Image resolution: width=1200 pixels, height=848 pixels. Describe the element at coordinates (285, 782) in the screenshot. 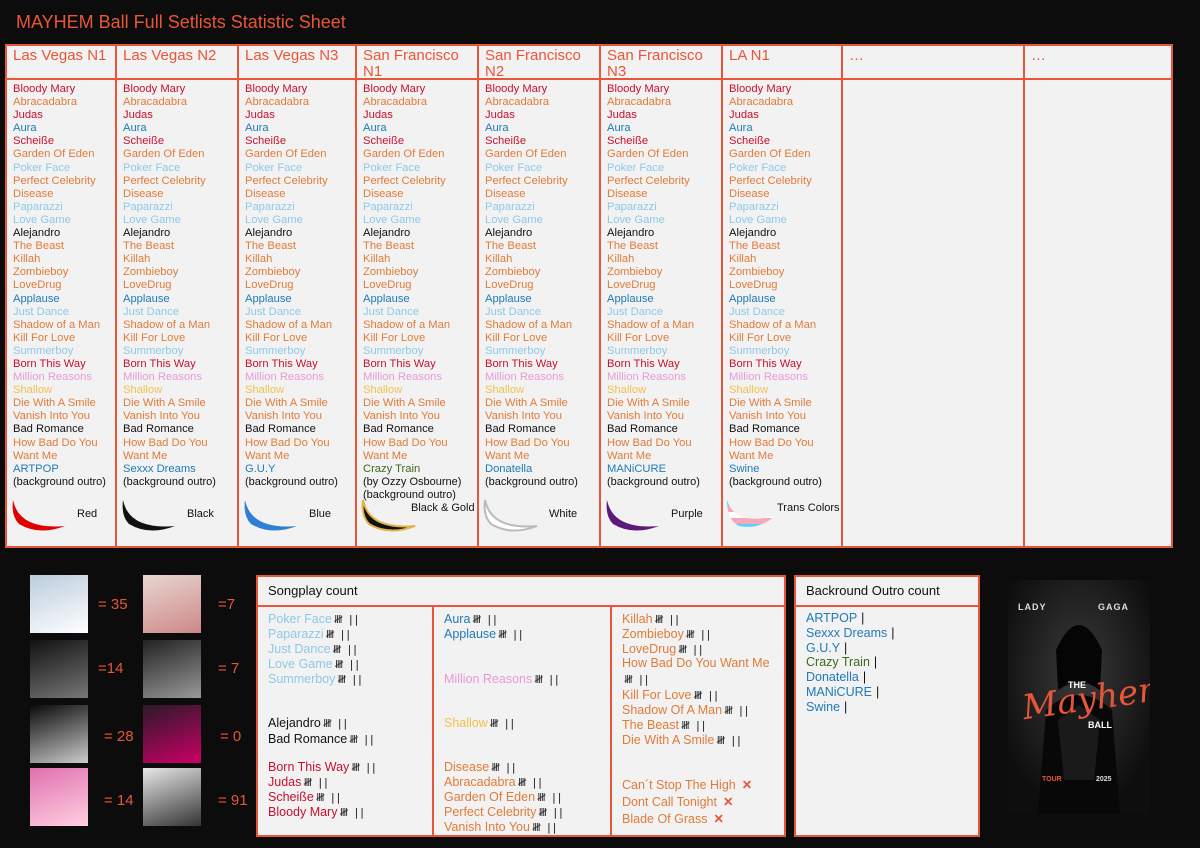

I see `songplay-song: Judas` at that location.